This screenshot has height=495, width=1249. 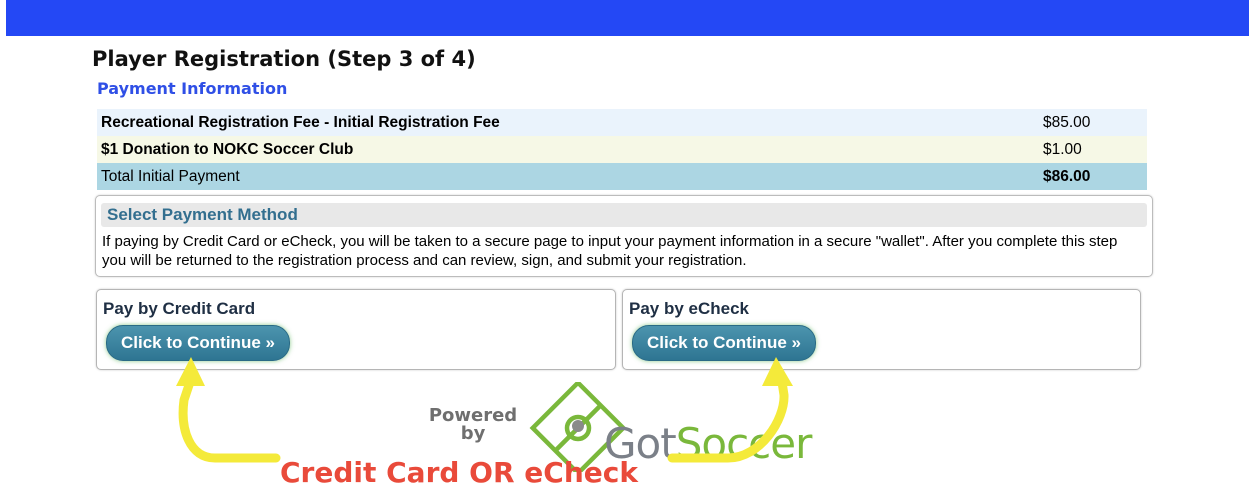 I want to click on annotation-arrows, so click(x=484, y=410).